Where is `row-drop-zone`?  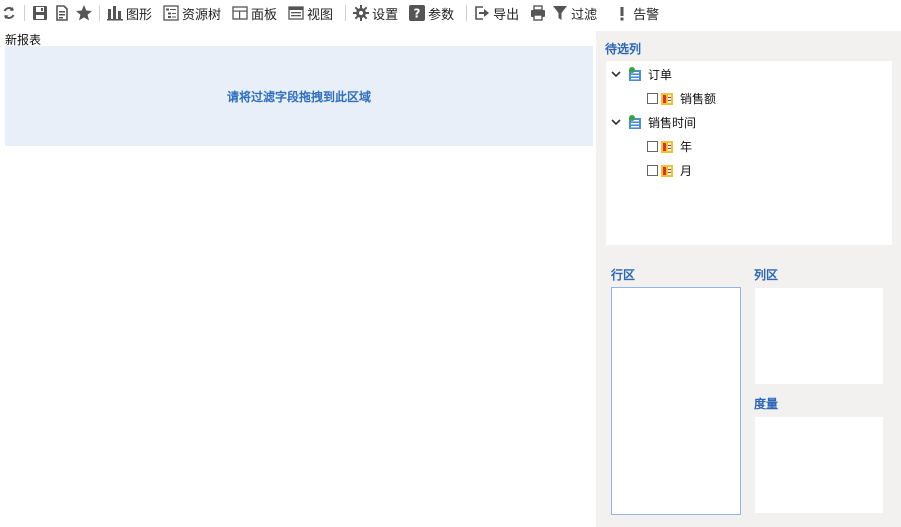 row-drop-zone is located at coordinates (676, 401).